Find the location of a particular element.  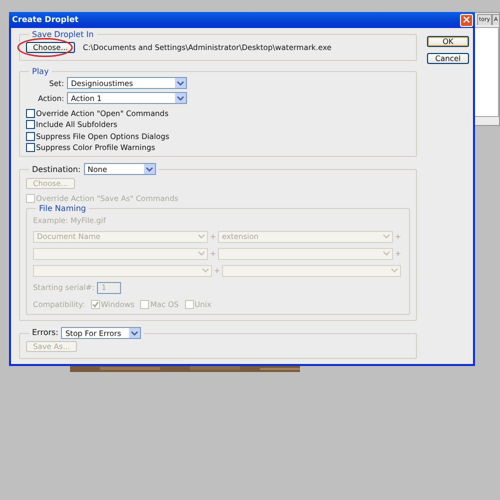

group-title: File Naming is located at coordinates (62, 209).